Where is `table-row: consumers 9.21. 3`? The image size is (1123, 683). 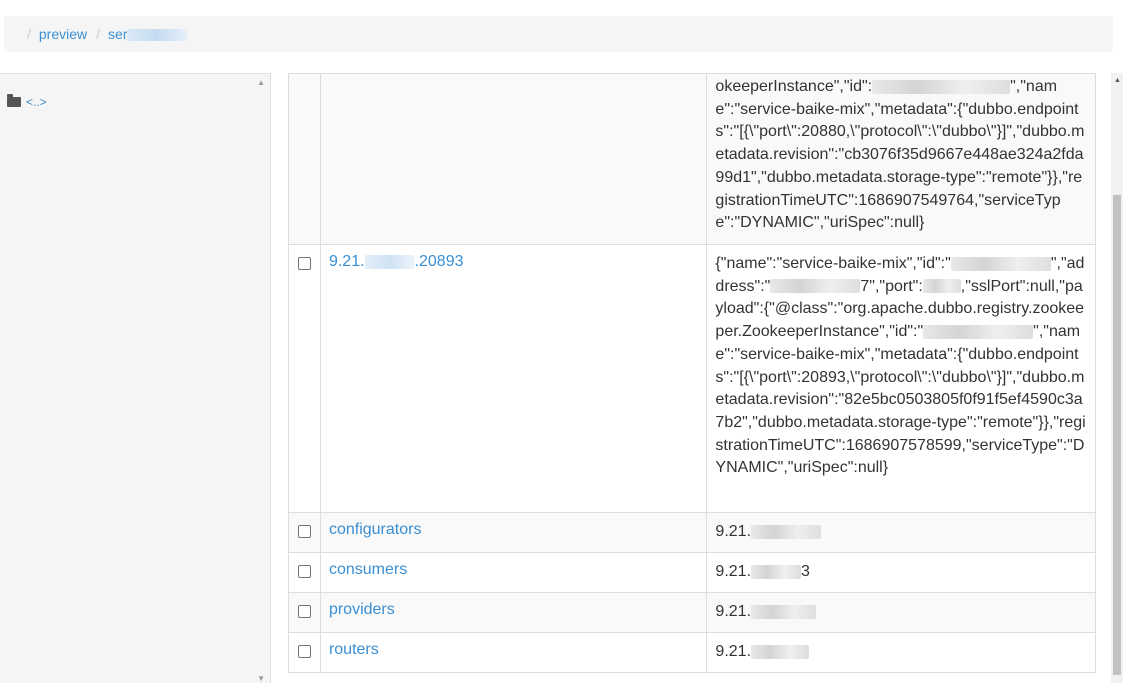
table-row: consumers 9.21. 3 is located at coordinates (692, 572).